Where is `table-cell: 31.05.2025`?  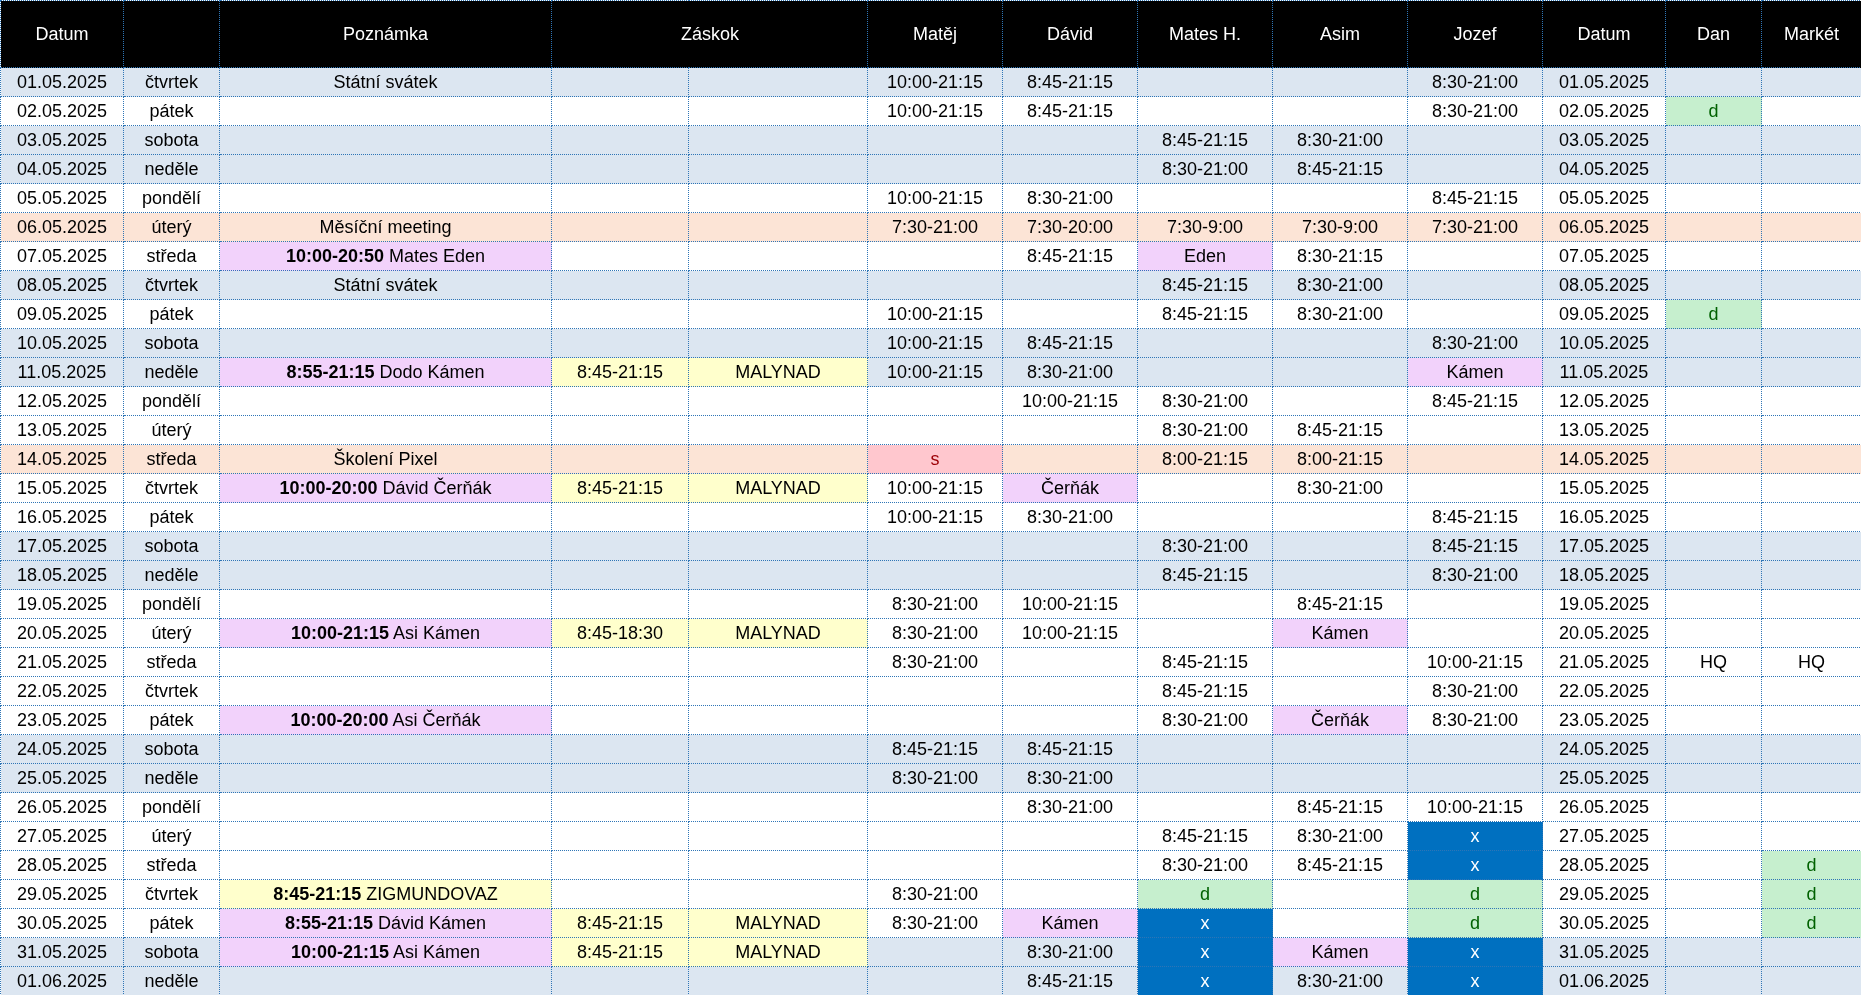 table-cell: 31.05.2025 is located at coordinates (62, 952).